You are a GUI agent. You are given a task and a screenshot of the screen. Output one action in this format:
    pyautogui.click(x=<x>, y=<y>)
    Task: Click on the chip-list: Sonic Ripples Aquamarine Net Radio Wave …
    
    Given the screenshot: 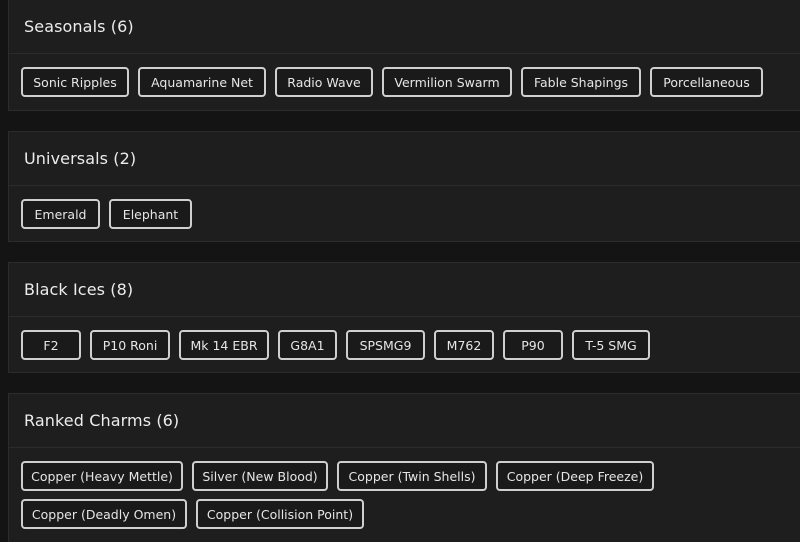 What is the action you would take?
    pyautogui.click(x=389, y=75)
    